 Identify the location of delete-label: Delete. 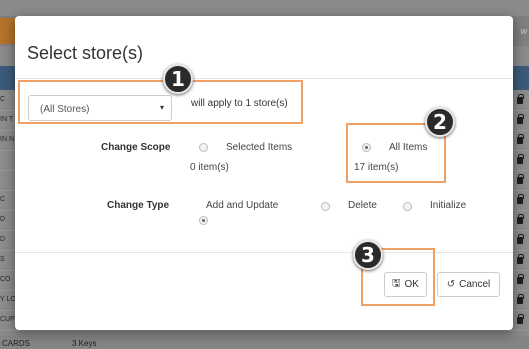
(362, 205).